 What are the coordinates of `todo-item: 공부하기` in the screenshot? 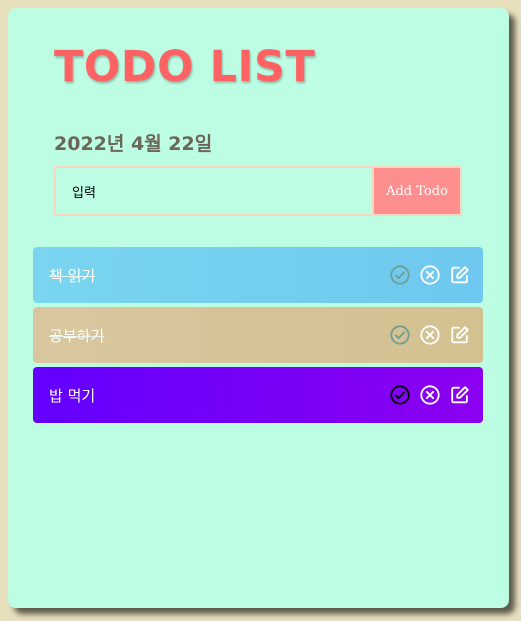 It's located at (258, 335).